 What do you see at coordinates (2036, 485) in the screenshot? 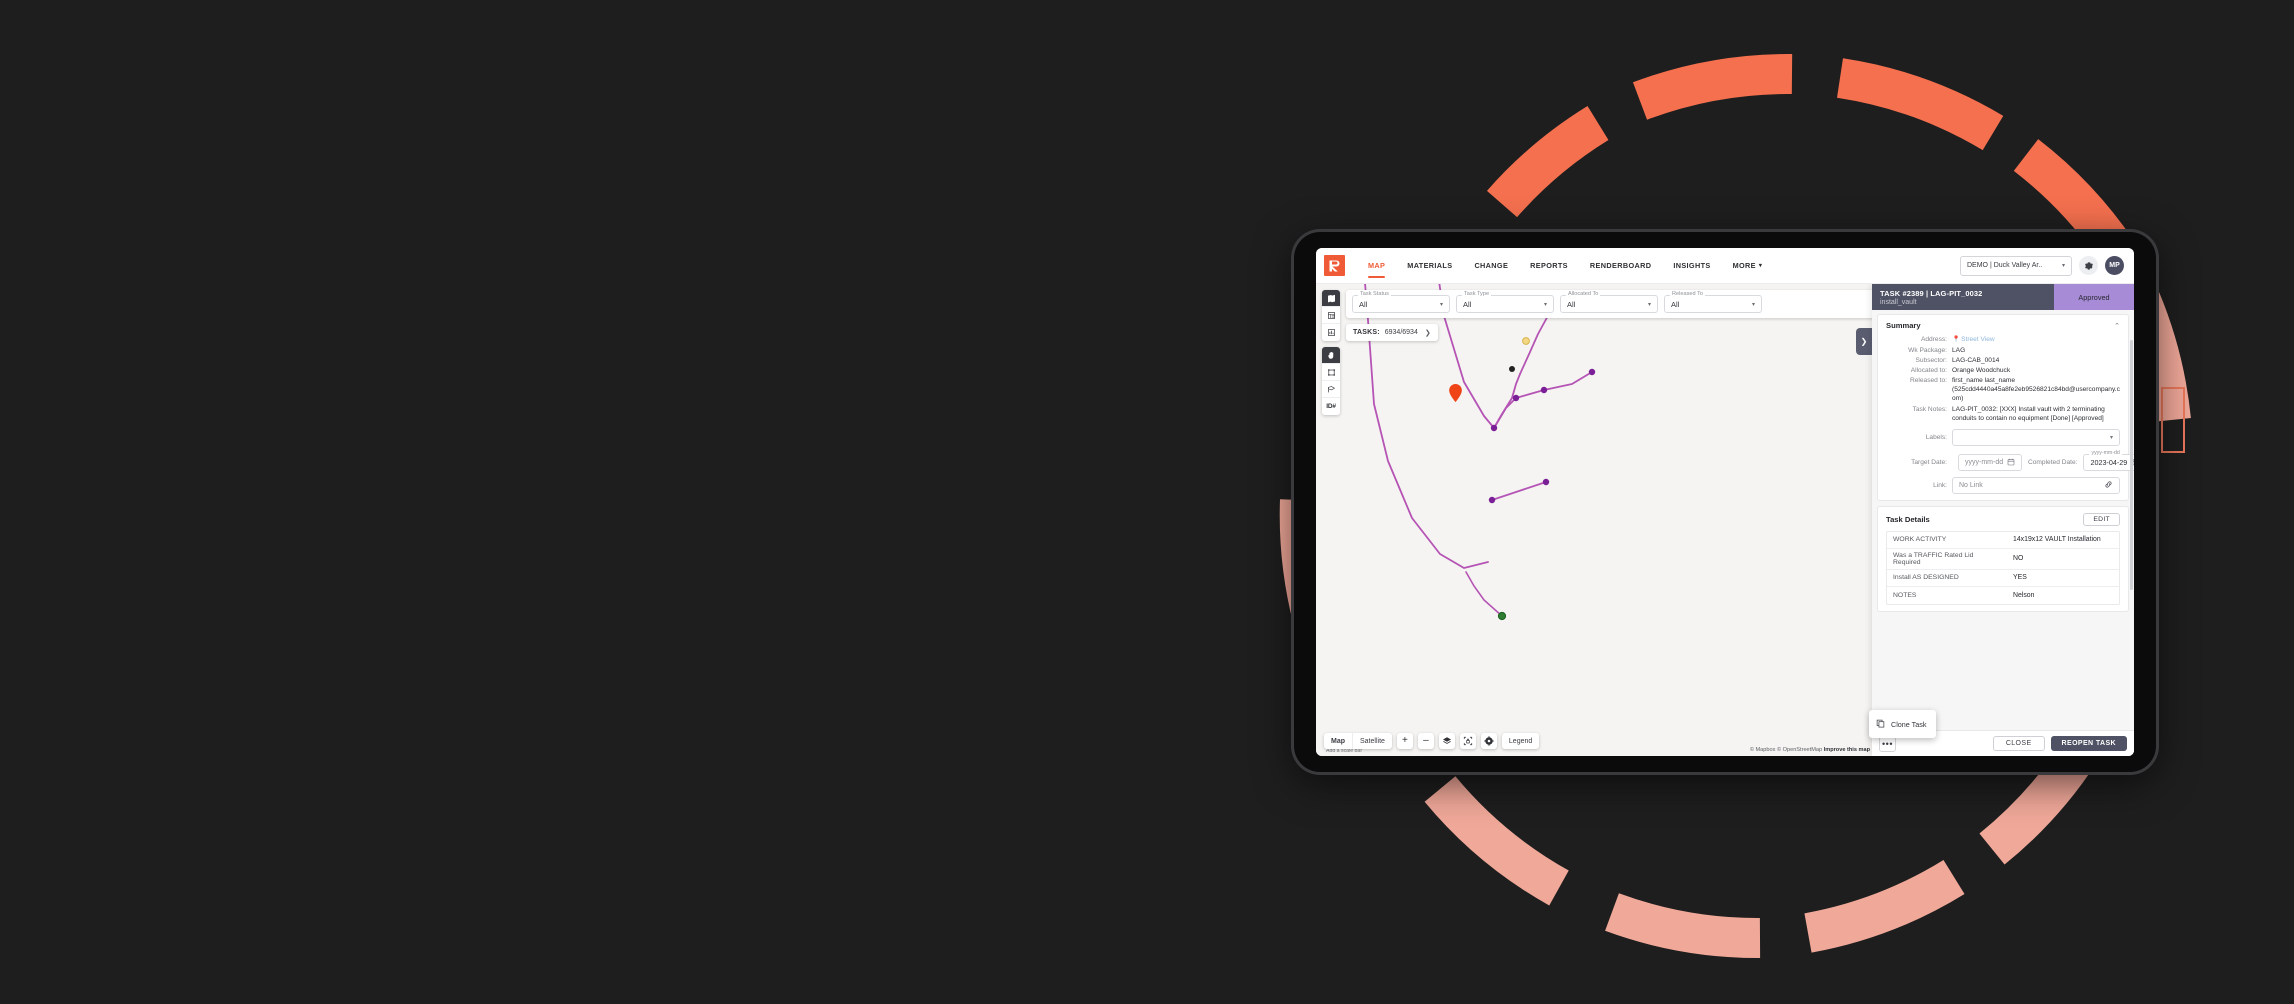
I see `link-input: No Link` at bounding box center [2036, 485].